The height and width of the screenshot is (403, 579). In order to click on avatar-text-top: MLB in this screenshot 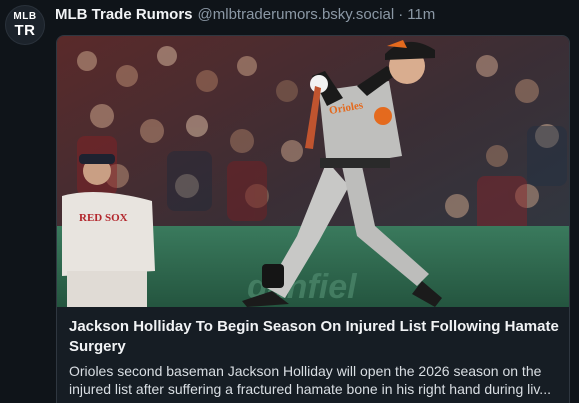, I will do `click(25, 16)`.